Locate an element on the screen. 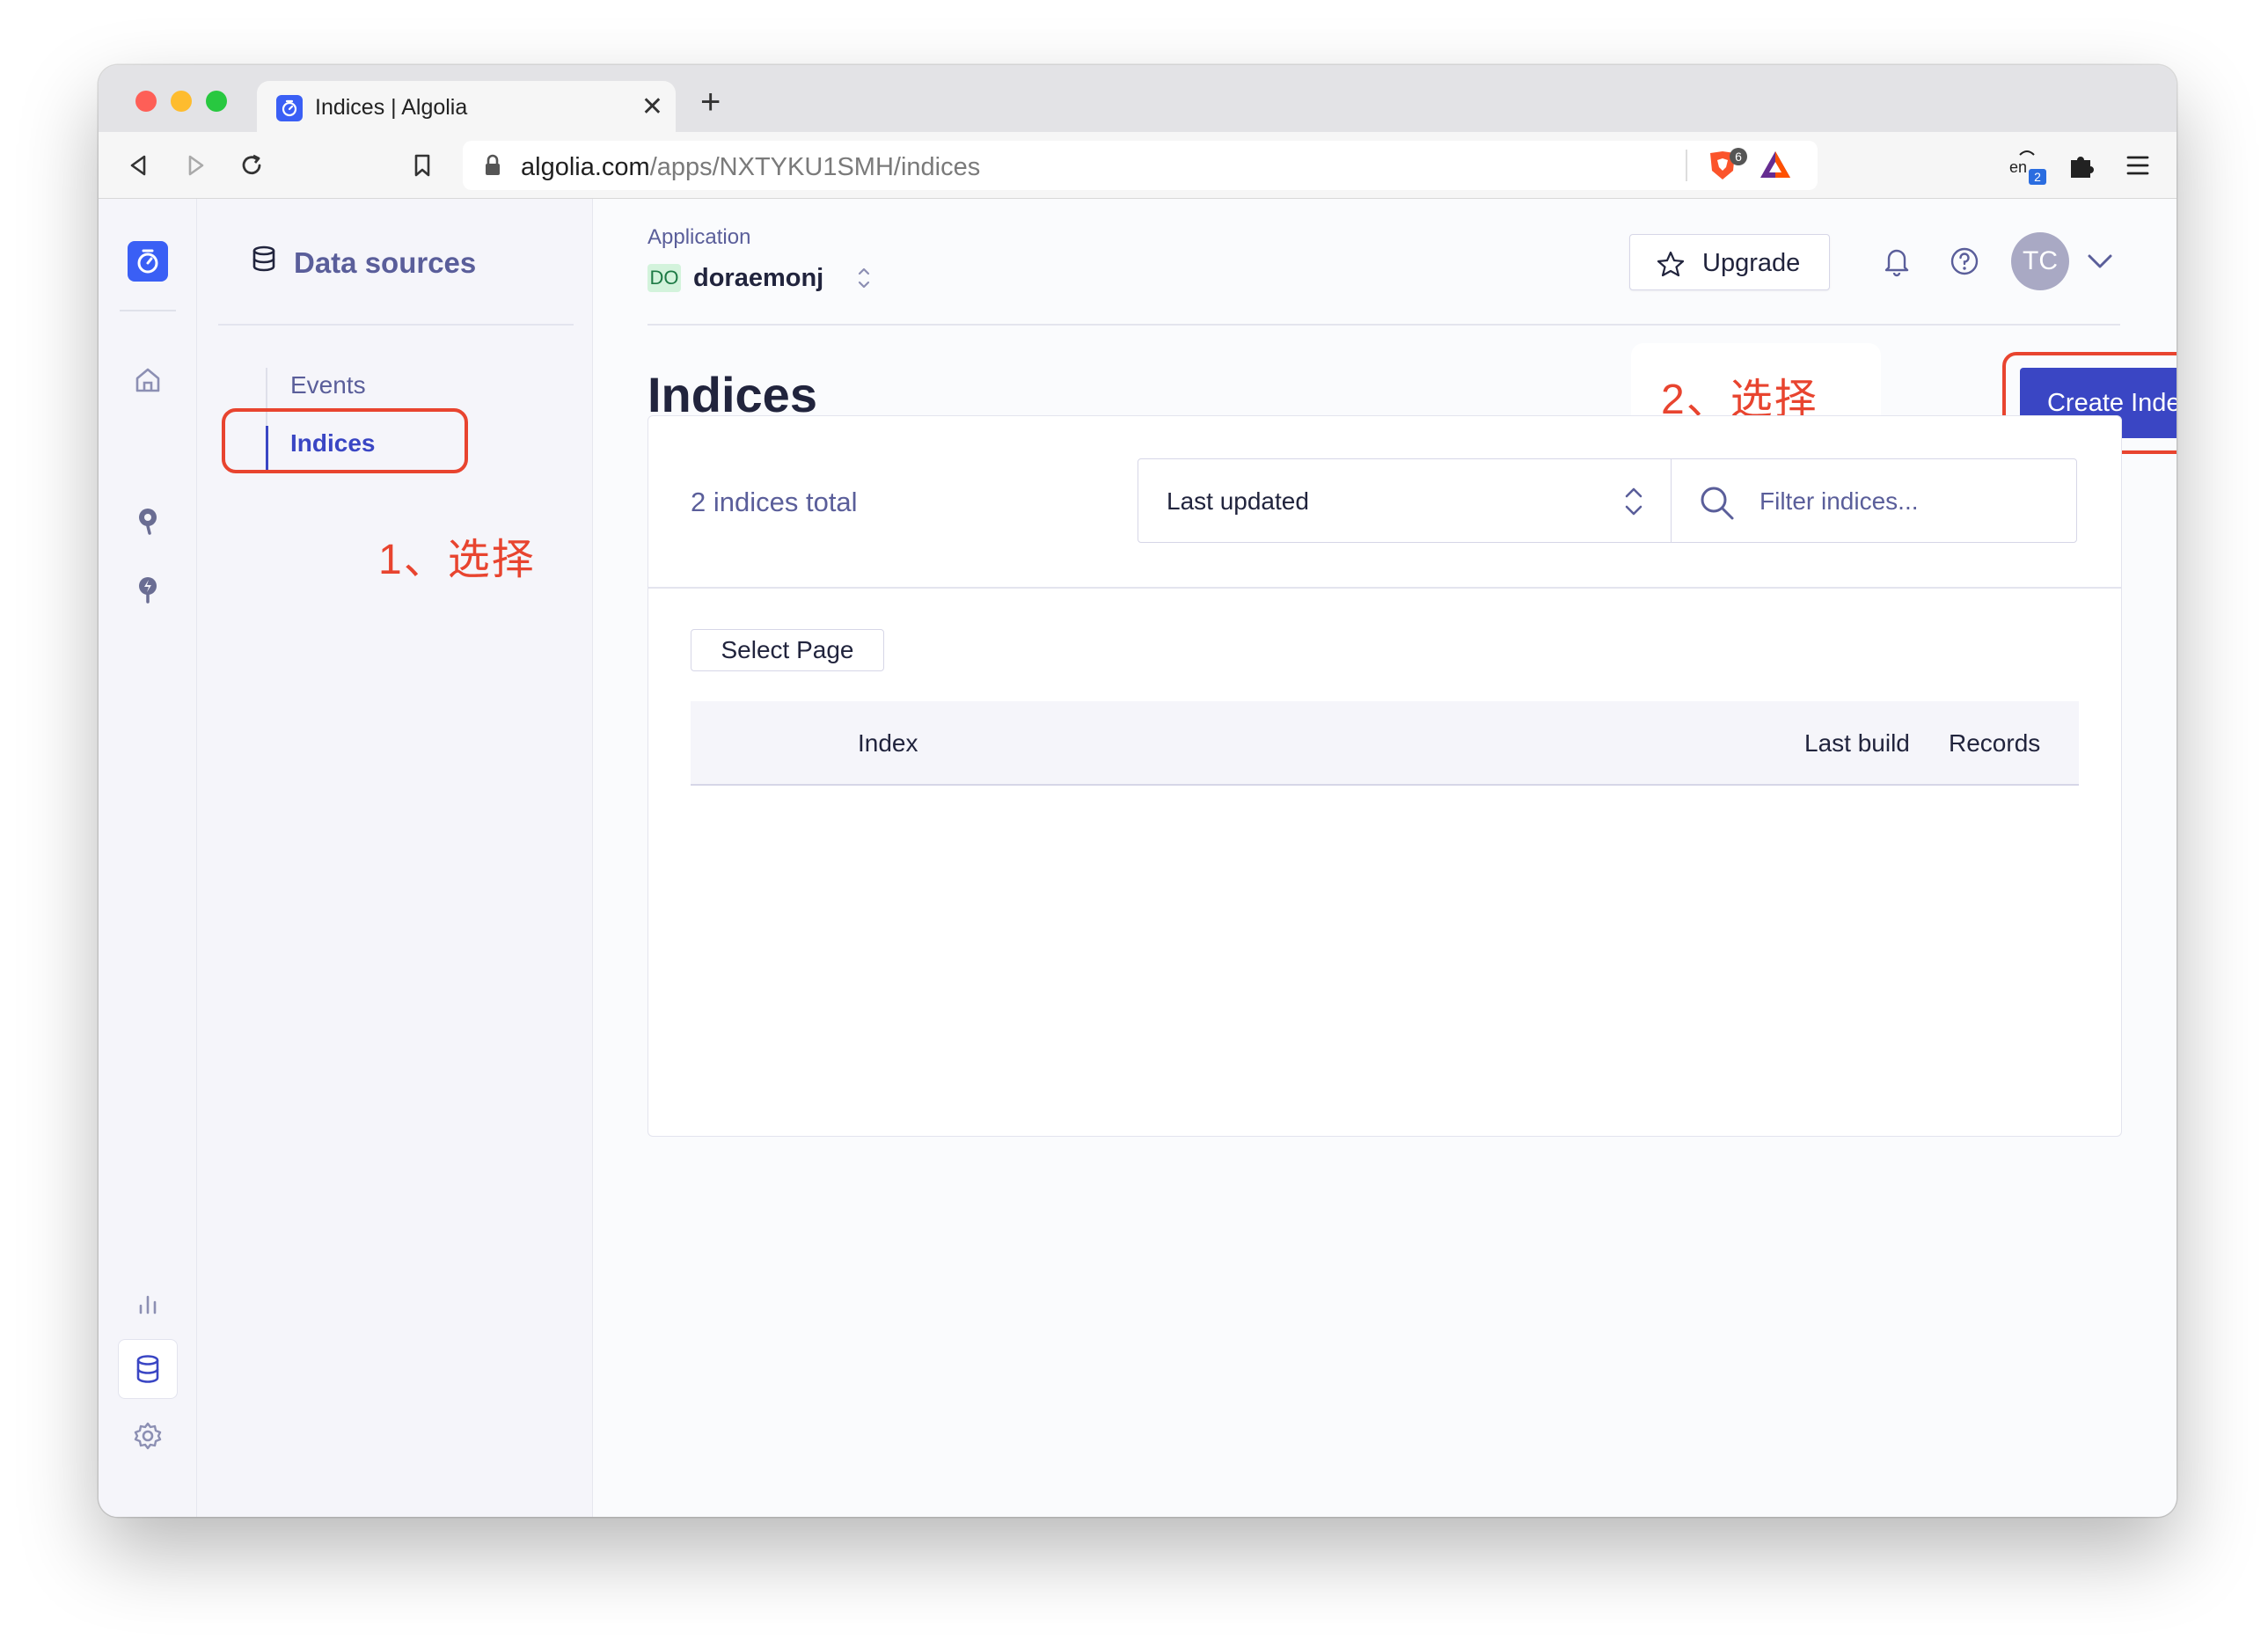 The image size is (2268, 1640). upgrade-label: Upgrade is located at coordinates (1751, 263).